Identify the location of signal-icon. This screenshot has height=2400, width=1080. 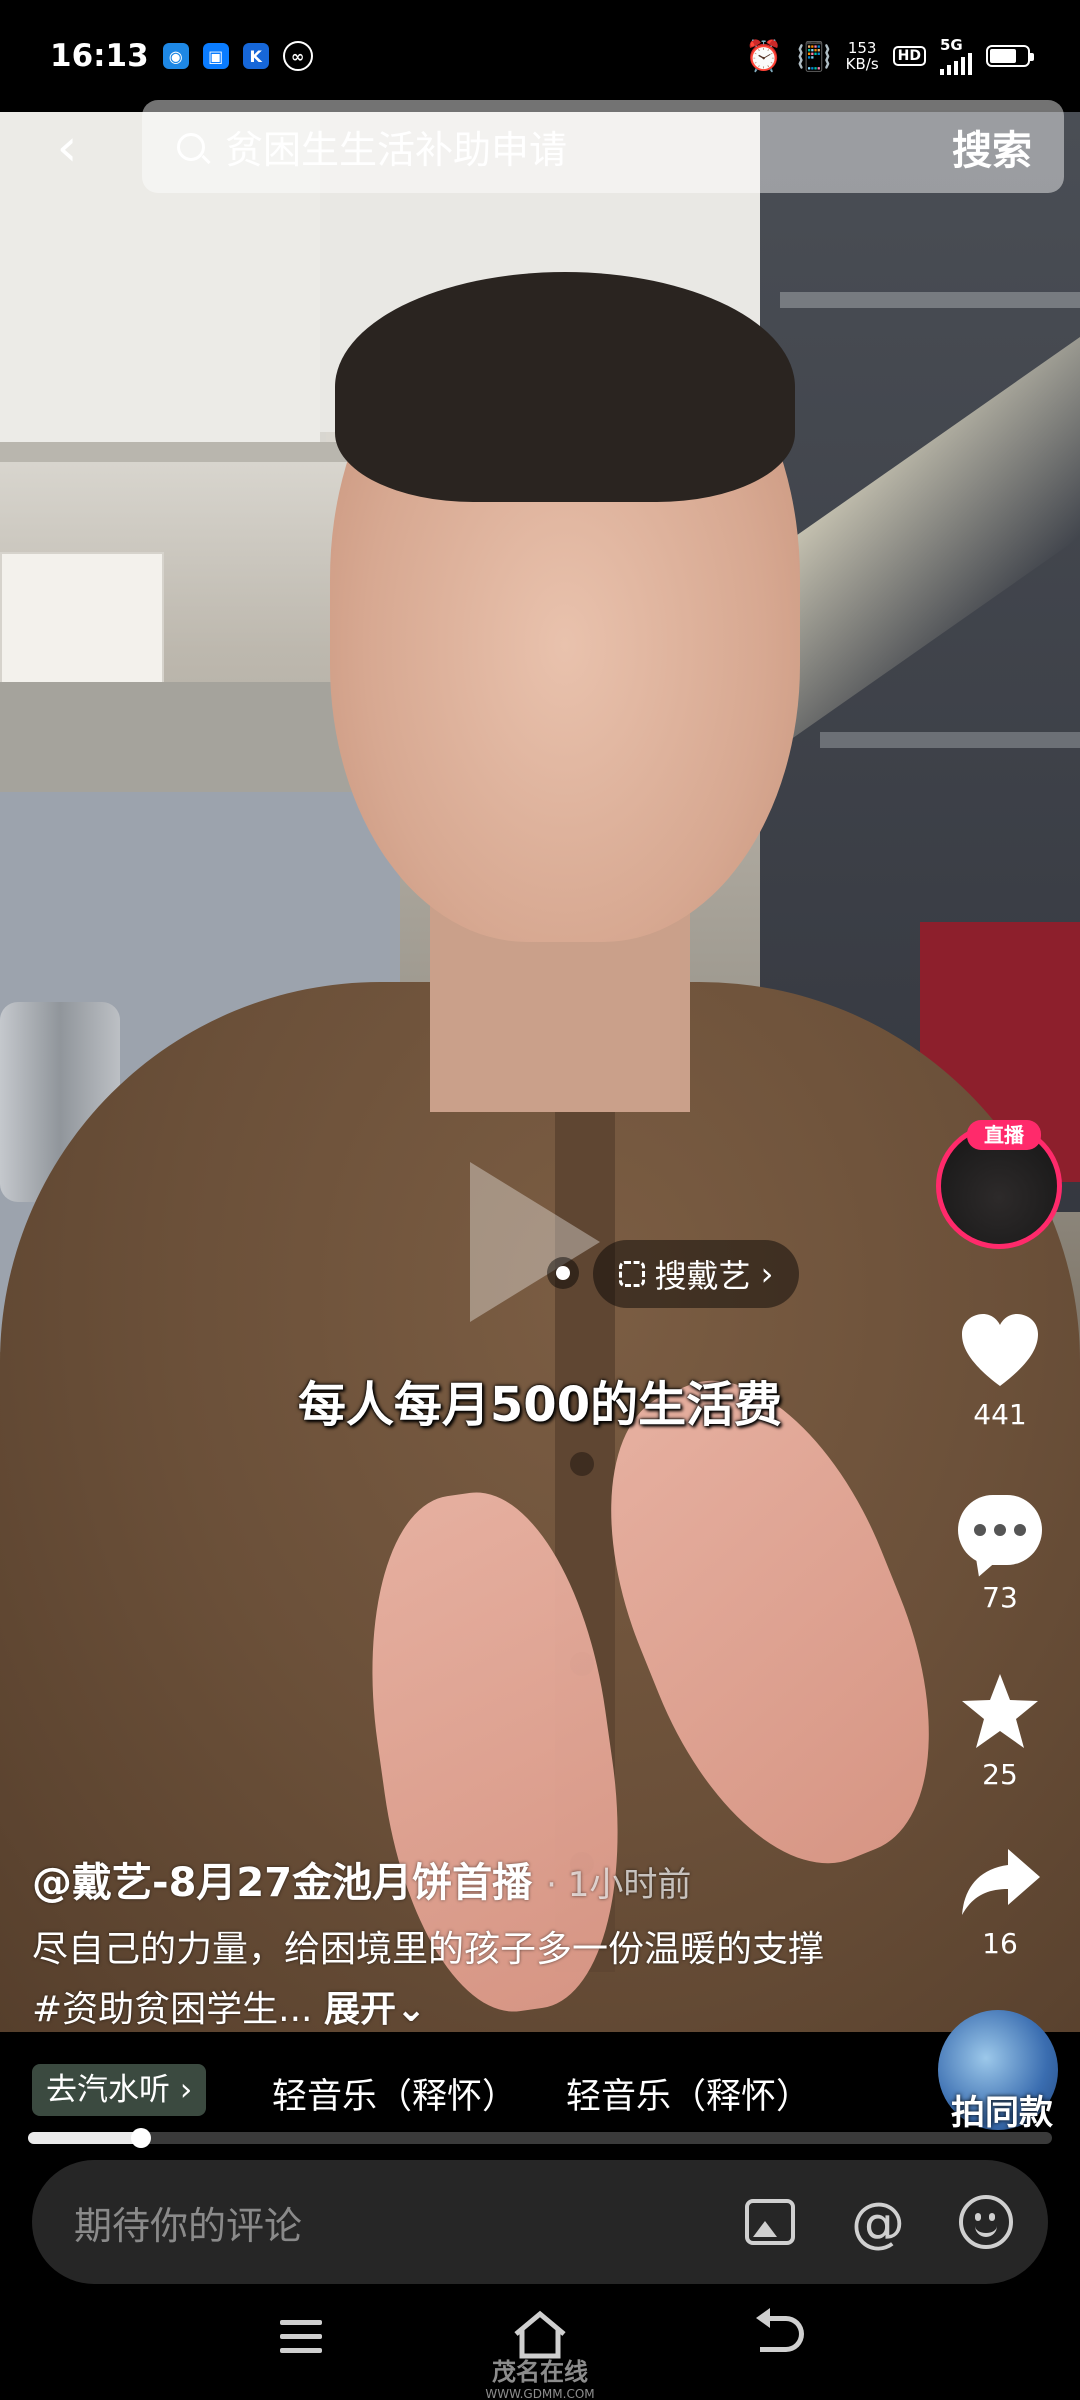
(956, 64).